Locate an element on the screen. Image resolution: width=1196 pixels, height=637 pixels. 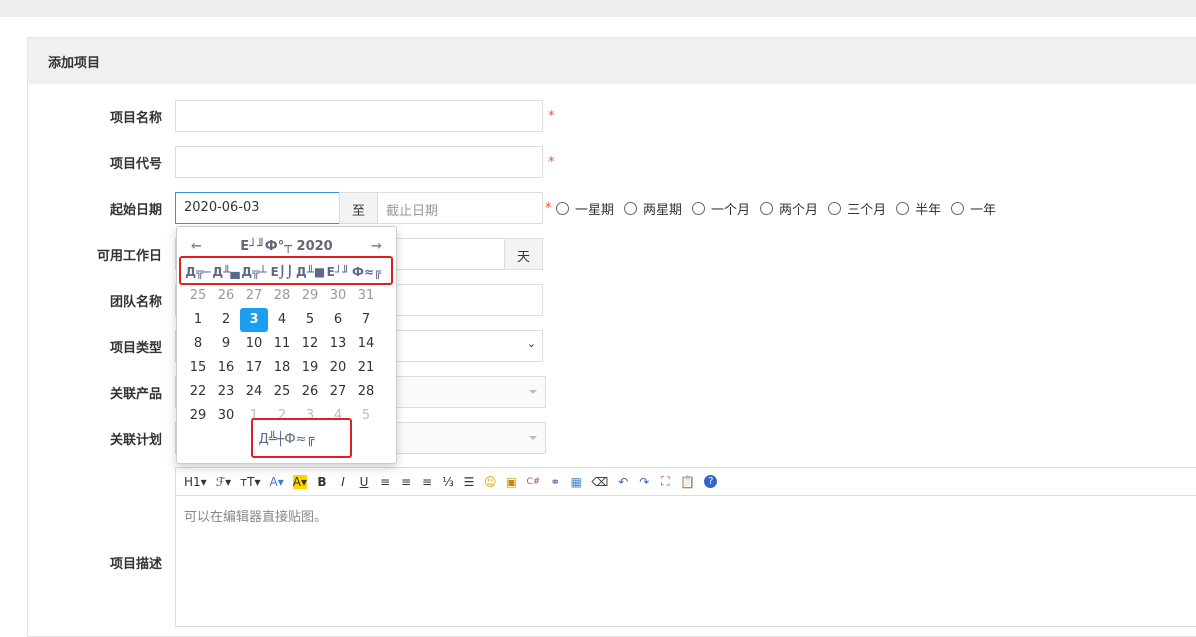
workdays-label: 可用工作日 is located at coordinates (129, 256).